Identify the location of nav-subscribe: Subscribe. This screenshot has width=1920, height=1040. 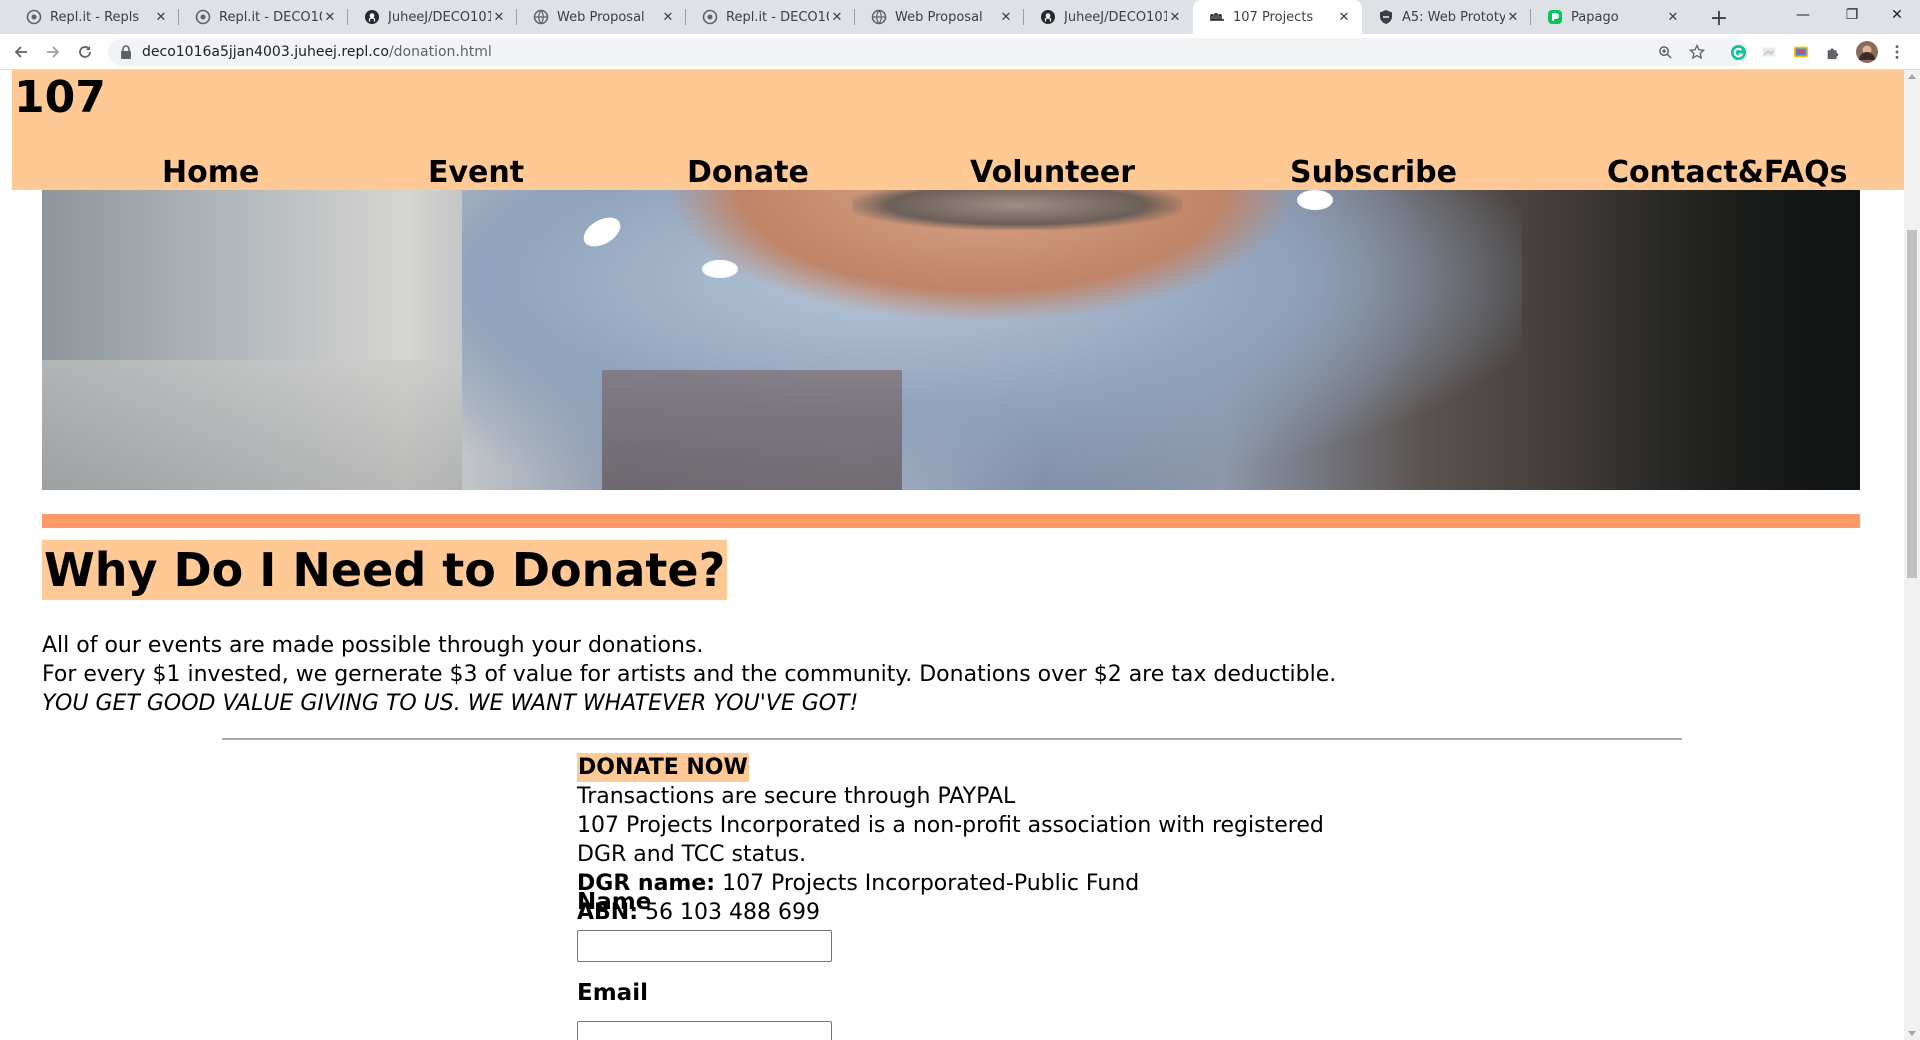
(1373, 173).